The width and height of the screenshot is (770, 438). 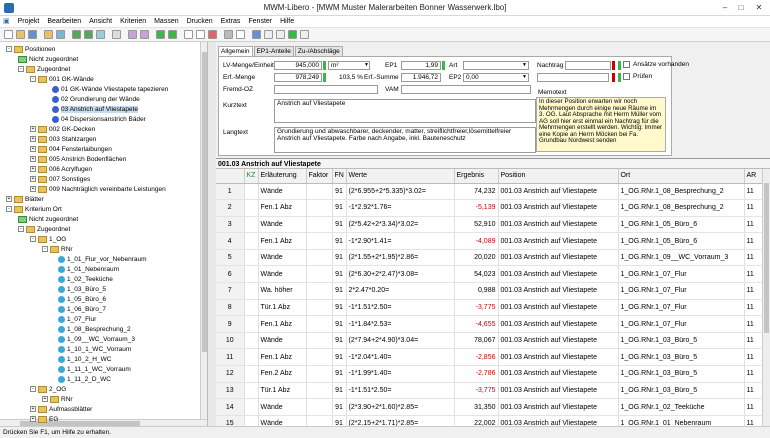 I want to click on art-select, so click(x=496, y=65).